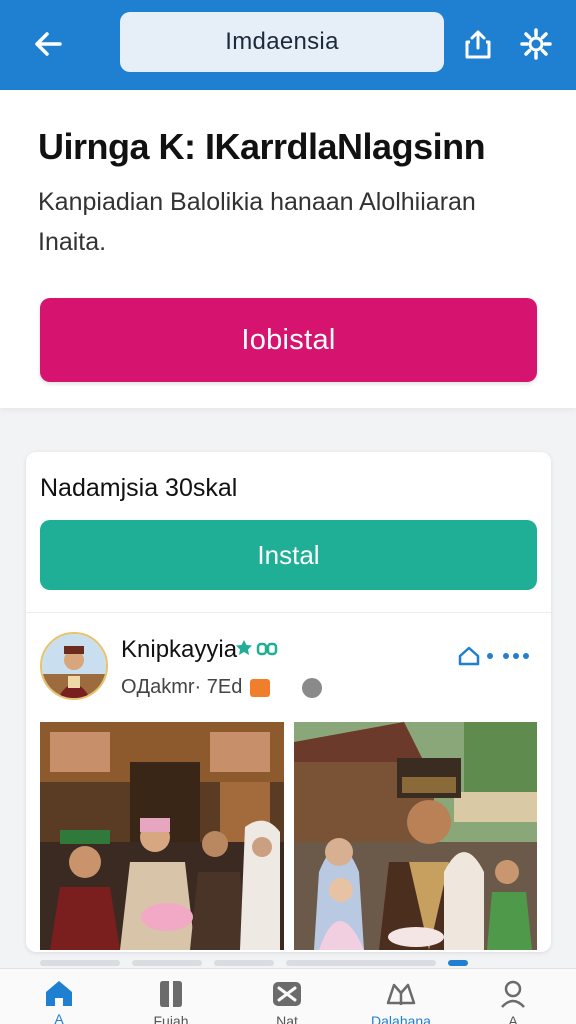 The width and height of the screenshot is (576, 1024). Describe the element at coordinates (139, 488) in the screenshot. I see `card-title: Nadamjsia 30skal` at that location.